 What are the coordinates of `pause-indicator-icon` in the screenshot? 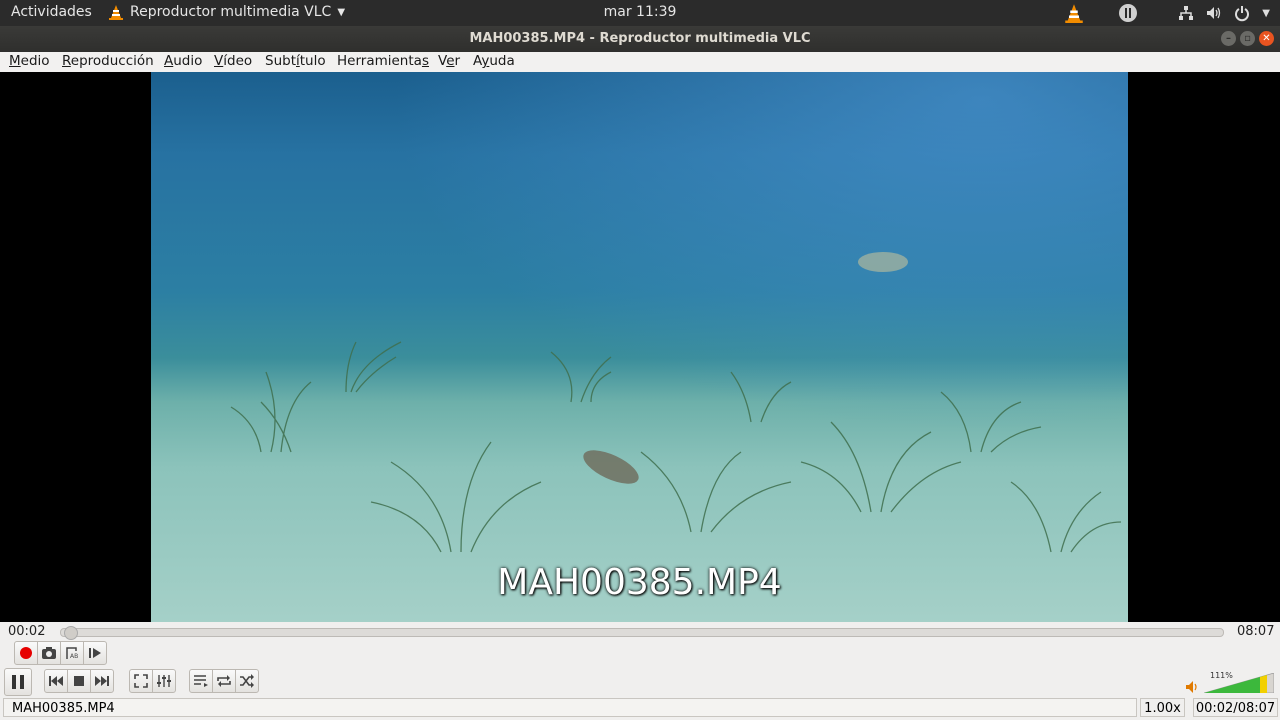 It's located at (1128, 13).